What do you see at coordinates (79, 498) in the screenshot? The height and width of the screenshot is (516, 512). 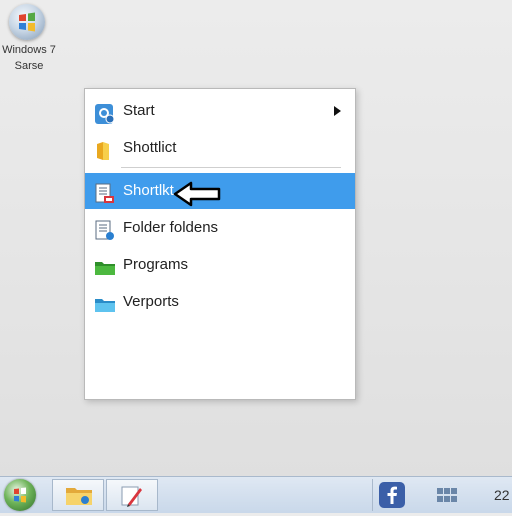 I see `file-explorer-icon` at bounding box center [79, 498].